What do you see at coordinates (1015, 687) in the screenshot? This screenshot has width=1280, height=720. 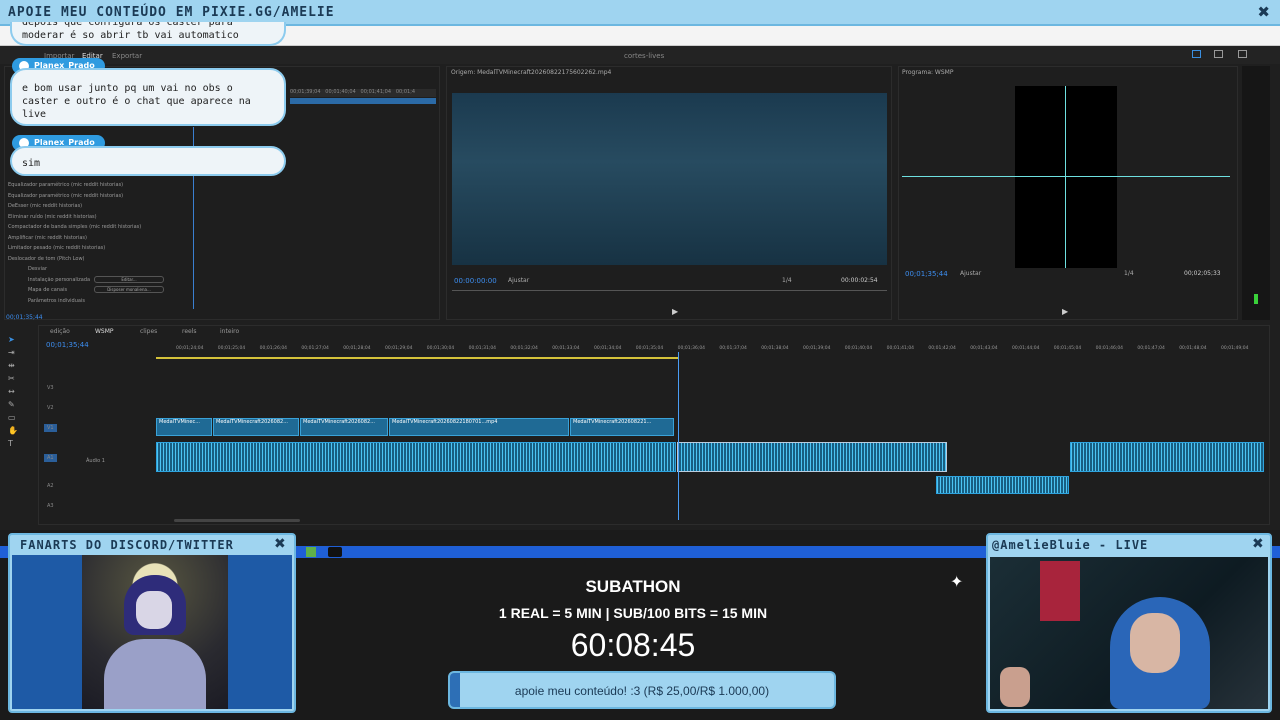 I see `streamer-hand` at bounding box center [1015, 687].